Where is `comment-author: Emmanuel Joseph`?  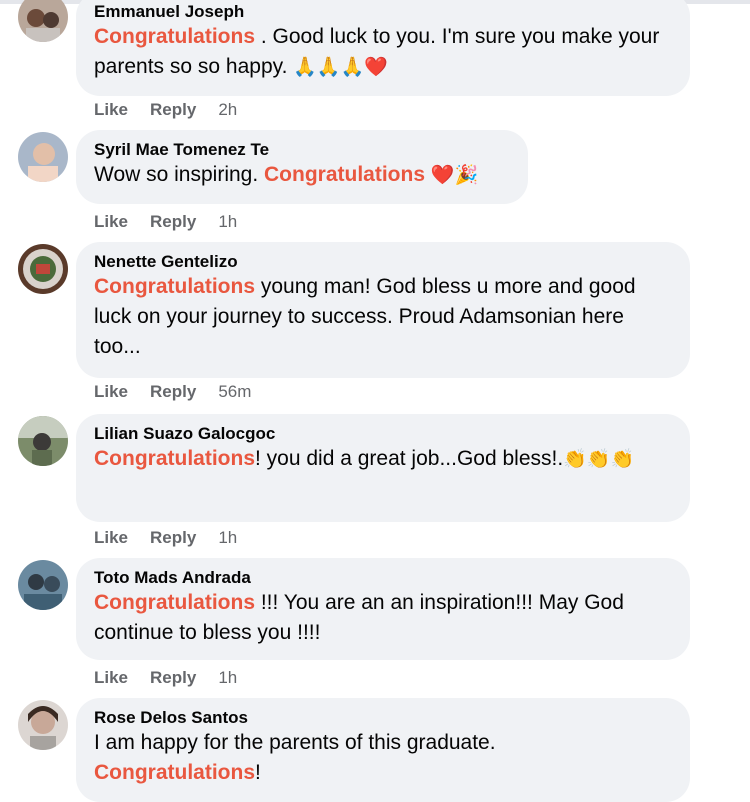 comment-author: Emmanuel Joseph is located at coordinates (383, 12).